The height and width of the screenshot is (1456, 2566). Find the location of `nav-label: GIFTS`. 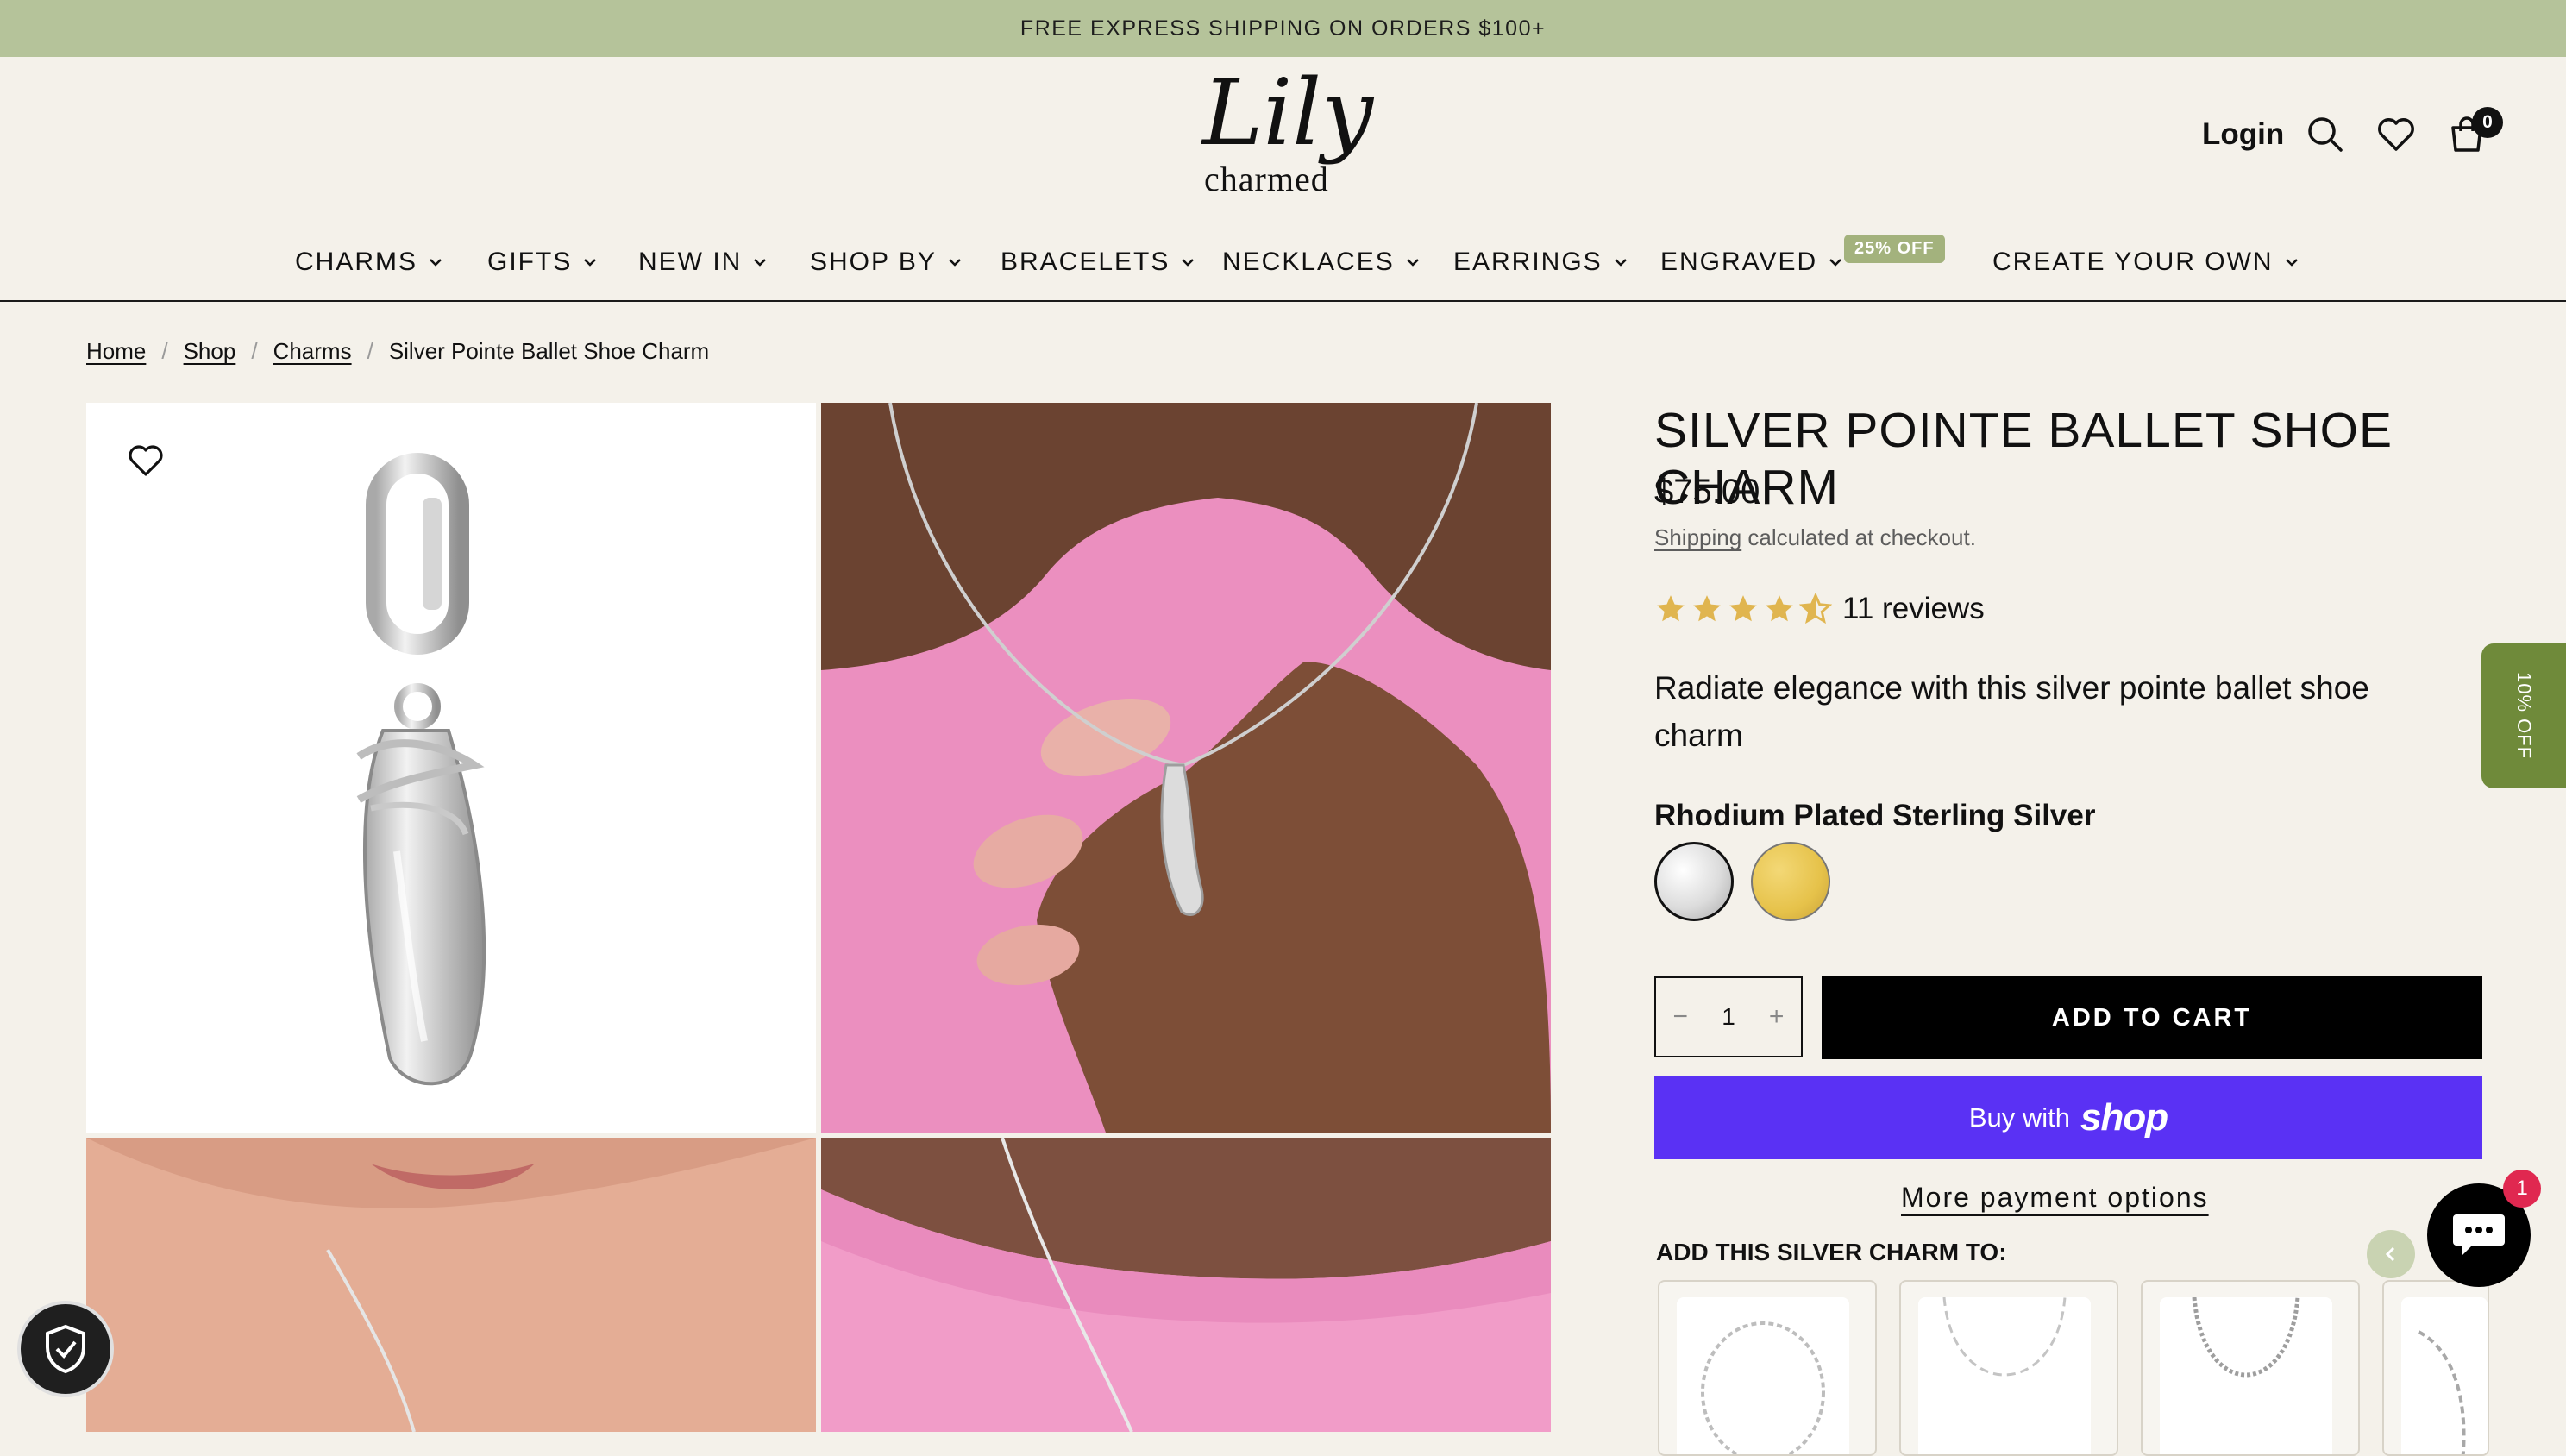

nav-label: GIFTS is located at coordinates (530, 262).